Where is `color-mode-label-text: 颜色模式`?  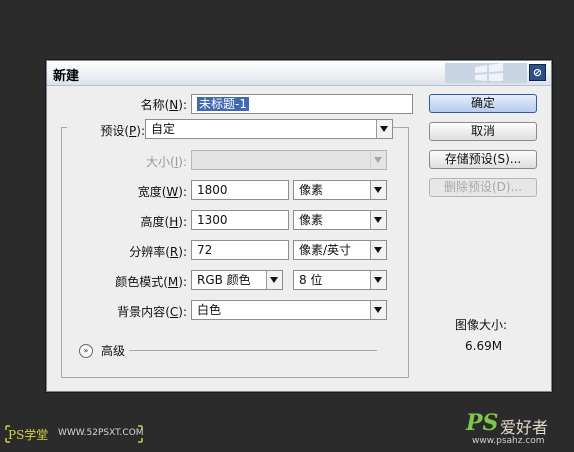
color-mode-label-text: 颜色模式 is located at coordinates (139, 282).